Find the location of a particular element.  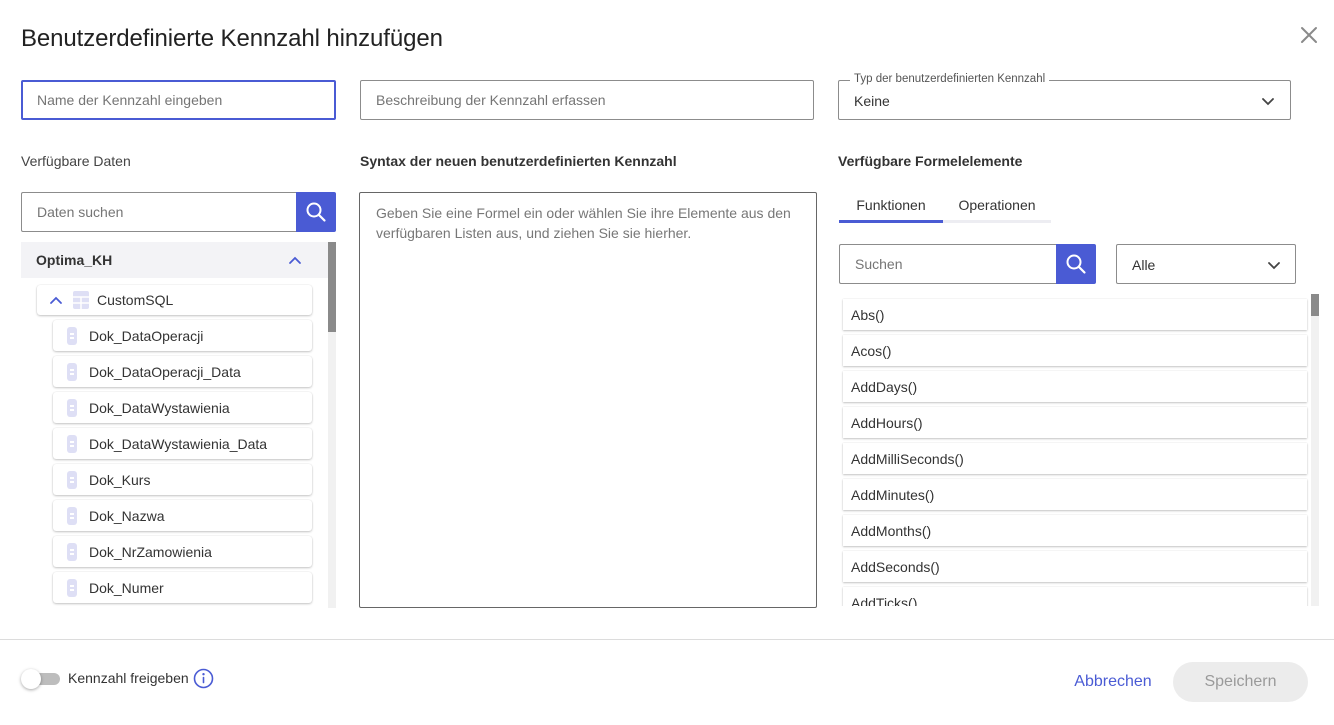

tree-root-optima: Optima_KH is located at coordinates (174, 260).